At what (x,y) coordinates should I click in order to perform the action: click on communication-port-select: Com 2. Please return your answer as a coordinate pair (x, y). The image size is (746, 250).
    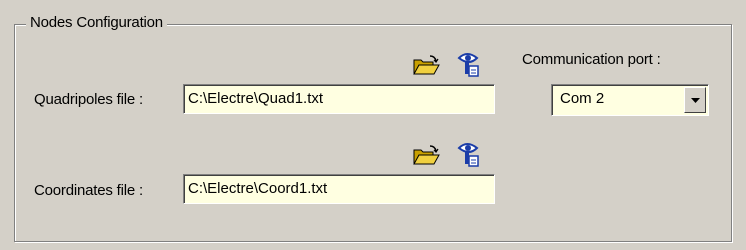
    Looking at the image, I should click on (630, 100).